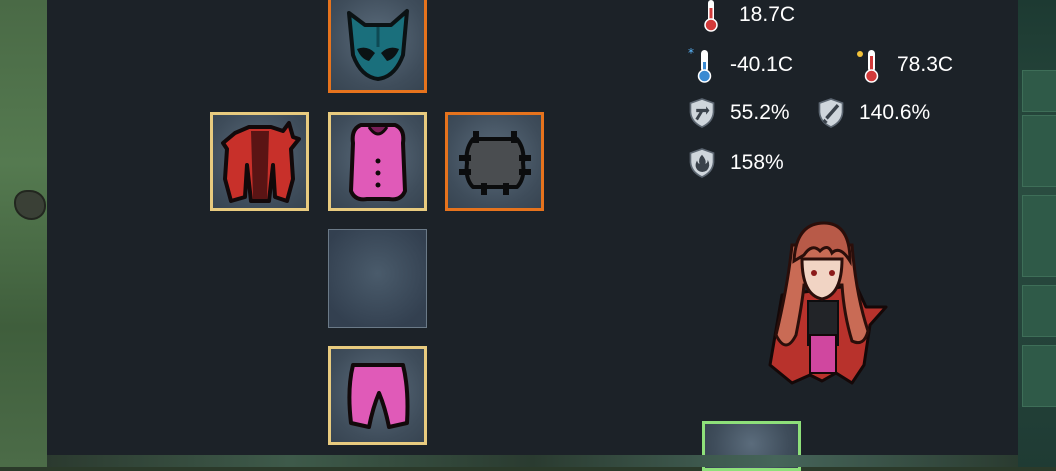  Describe the element at coordinates (831, 113) in the screenshot. I see `shield-blunt-icon` at that location.